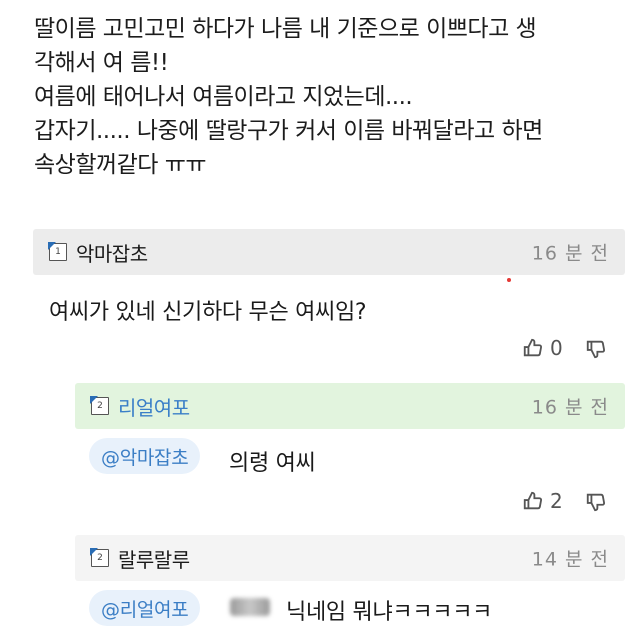  I want to click on comment-time: 14 분 전, so click(570, 559).